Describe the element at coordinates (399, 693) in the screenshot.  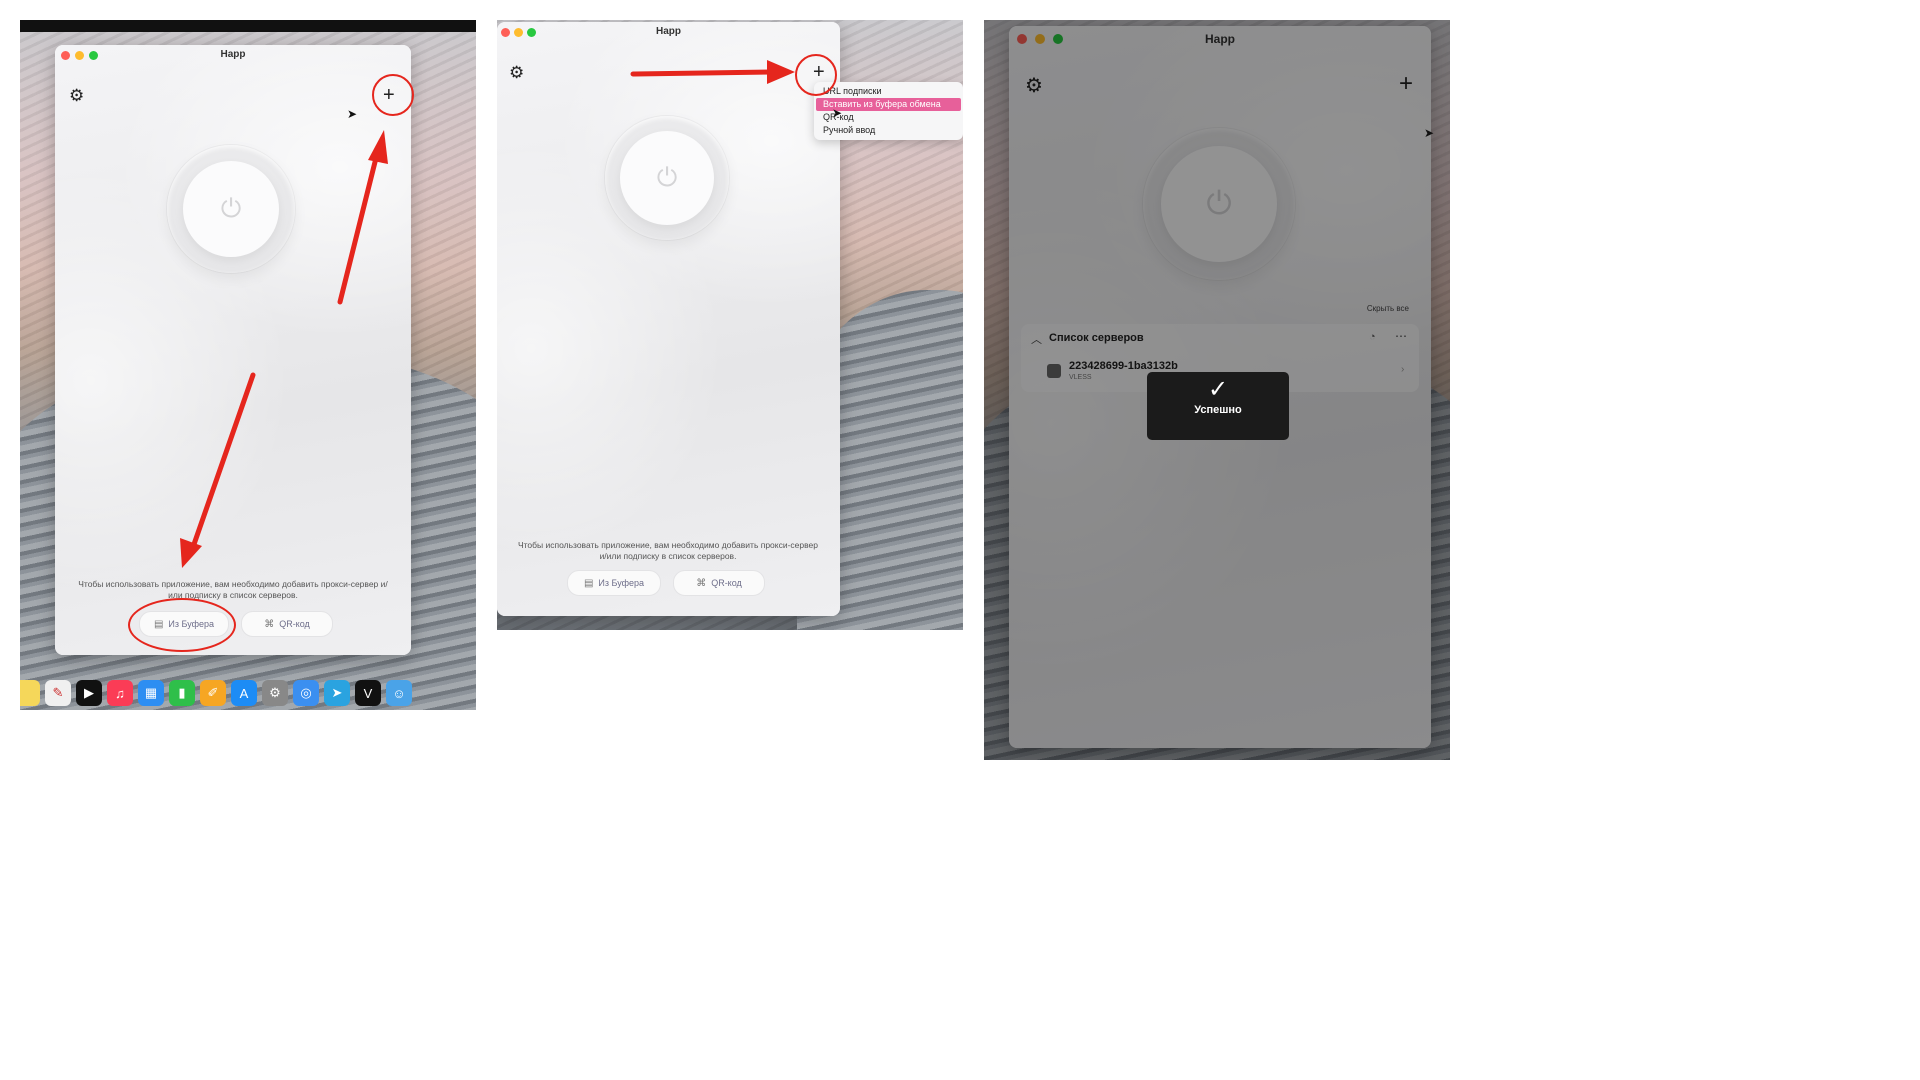
I see `app-icon-finder: ☺` at that location.